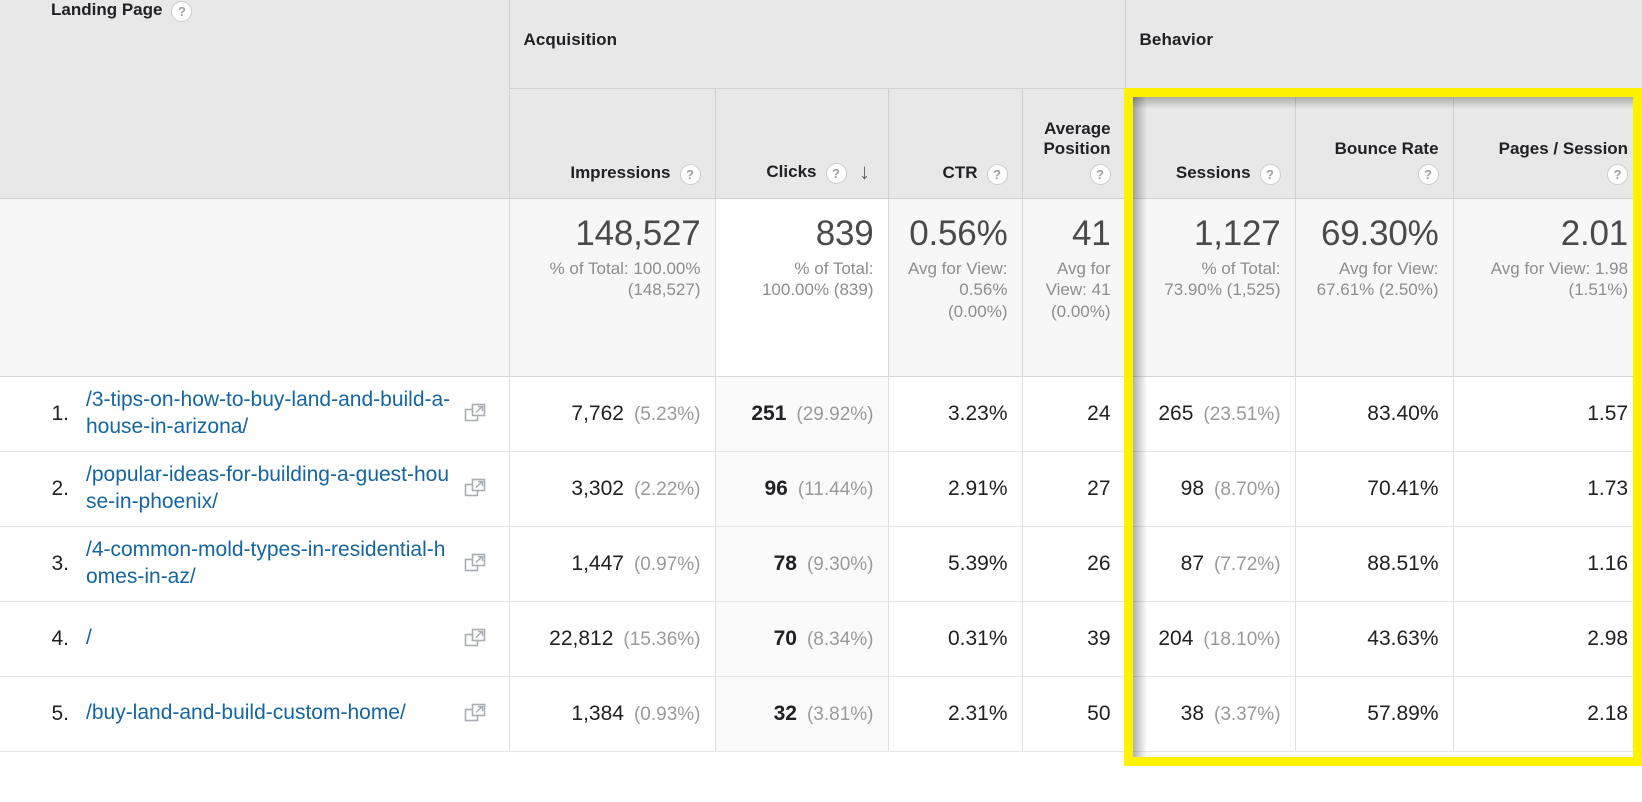 This screenshot has height=802, width=1642. I want to click on cell-landing-page: 4. /, so click(255, 639).